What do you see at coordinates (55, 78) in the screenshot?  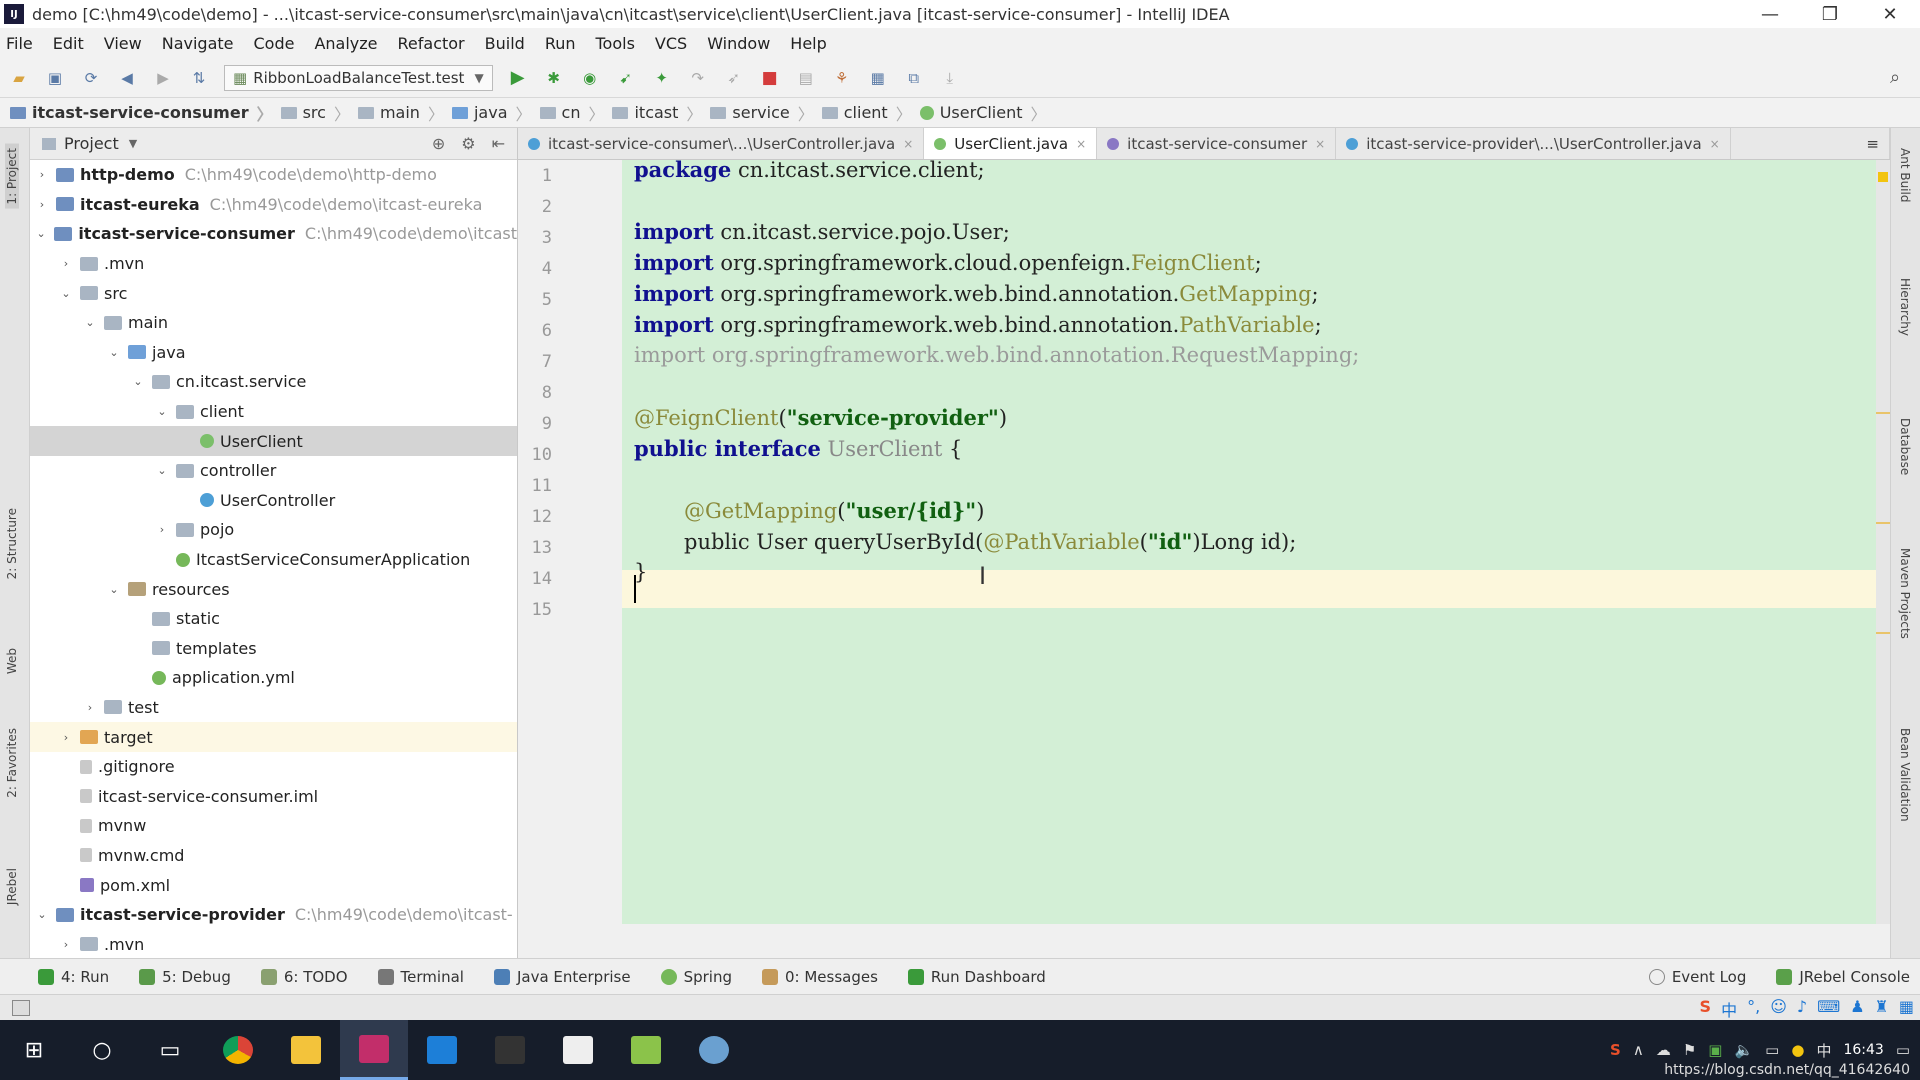 I see `save-all-icon: ▣` at bounding box center [55, 78].